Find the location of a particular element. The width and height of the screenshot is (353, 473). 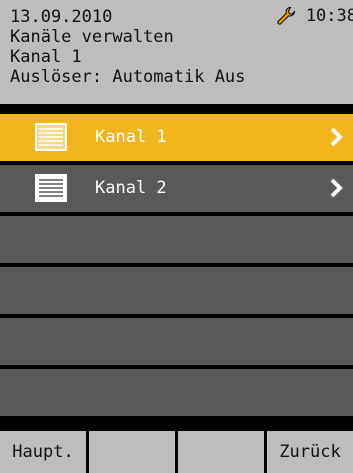

home-softkey: Haupt. is located at coordinates (43, 452).